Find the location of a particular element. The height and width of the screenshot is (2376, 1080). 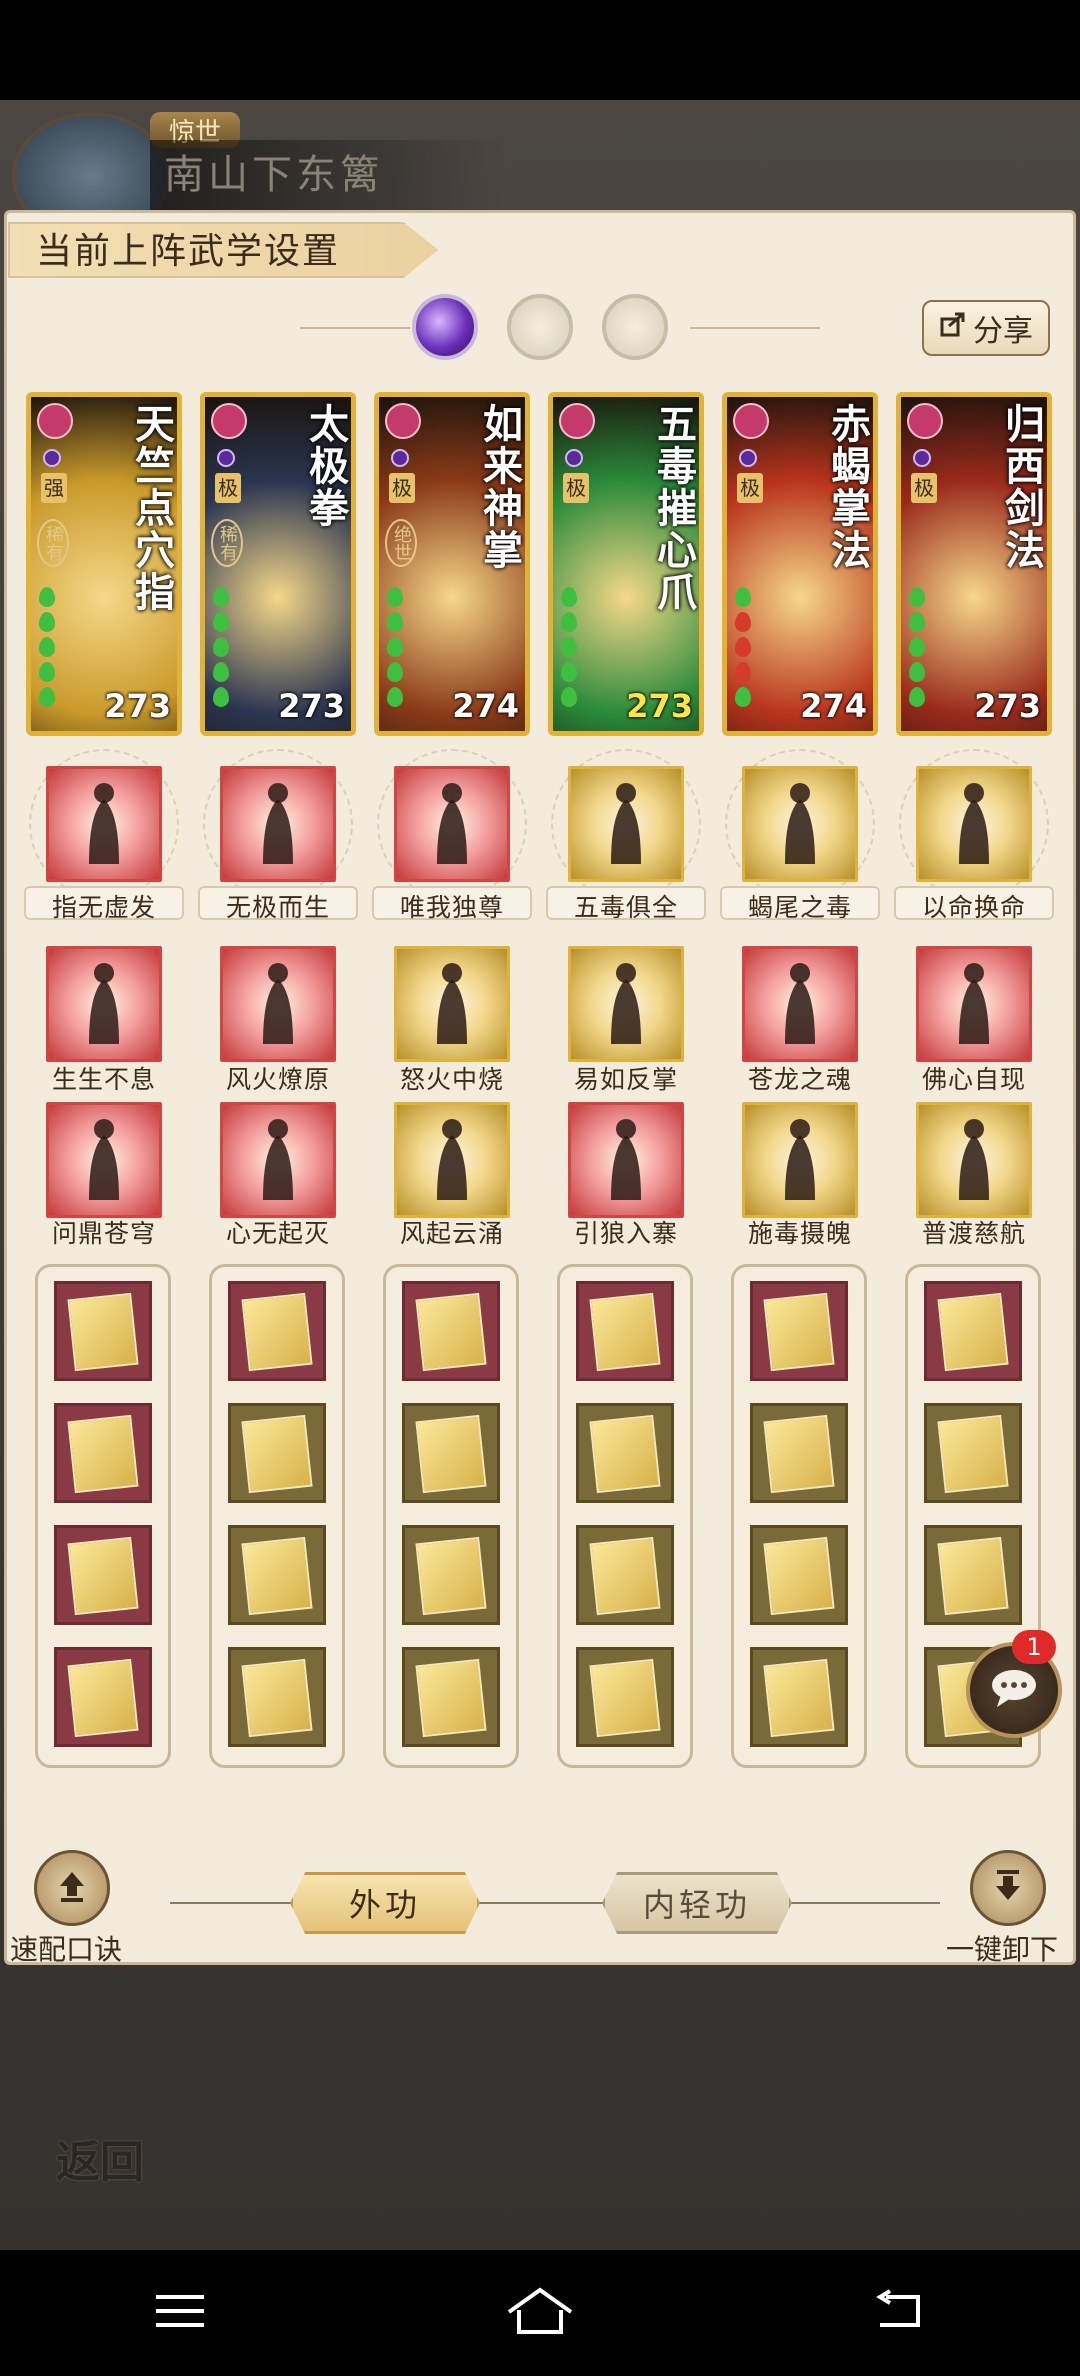

share-button: 分享 is located at coordinates (986, 328).